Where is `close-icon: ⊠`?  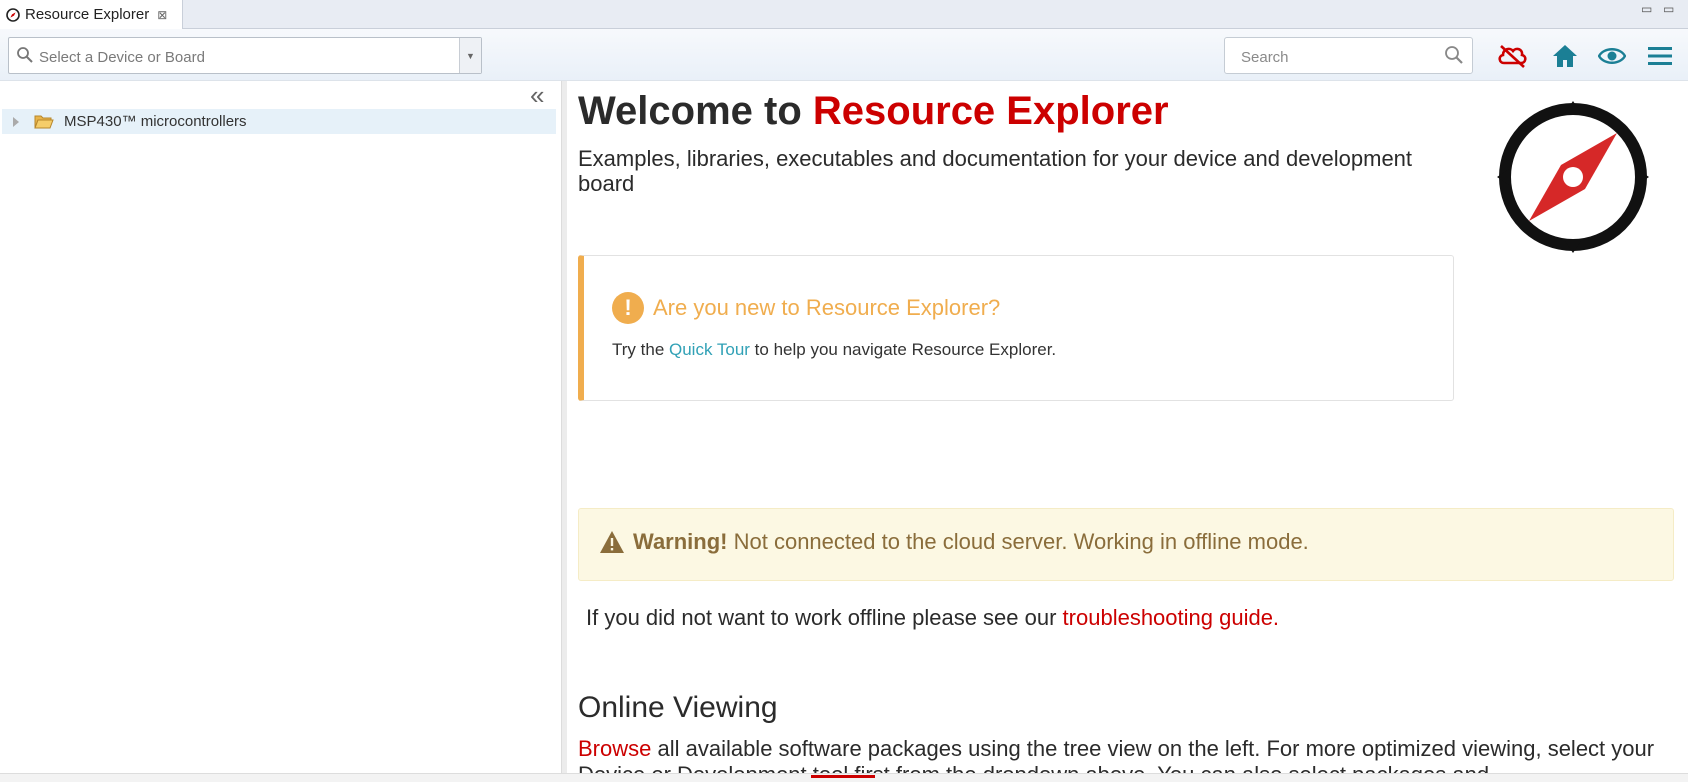 close-icon: ⊠ is located at coordinates (162, 15).